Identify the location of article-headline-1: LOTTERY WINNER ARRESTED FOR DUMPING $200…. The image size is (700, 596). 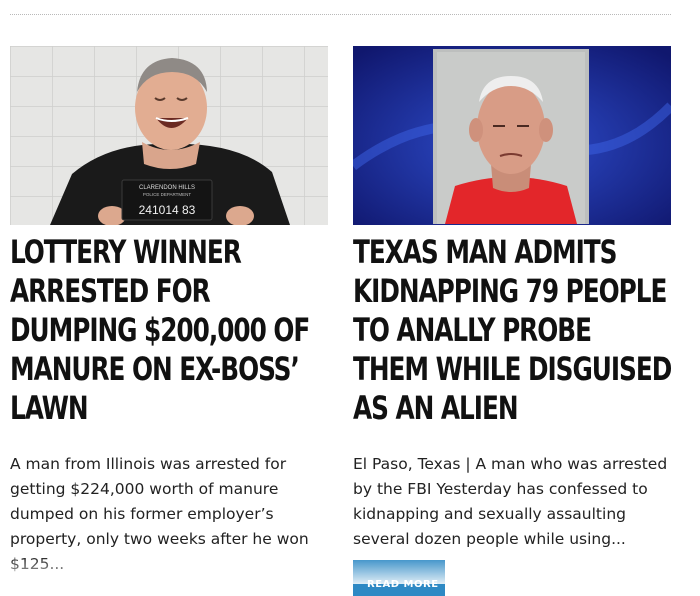
(170, 330).